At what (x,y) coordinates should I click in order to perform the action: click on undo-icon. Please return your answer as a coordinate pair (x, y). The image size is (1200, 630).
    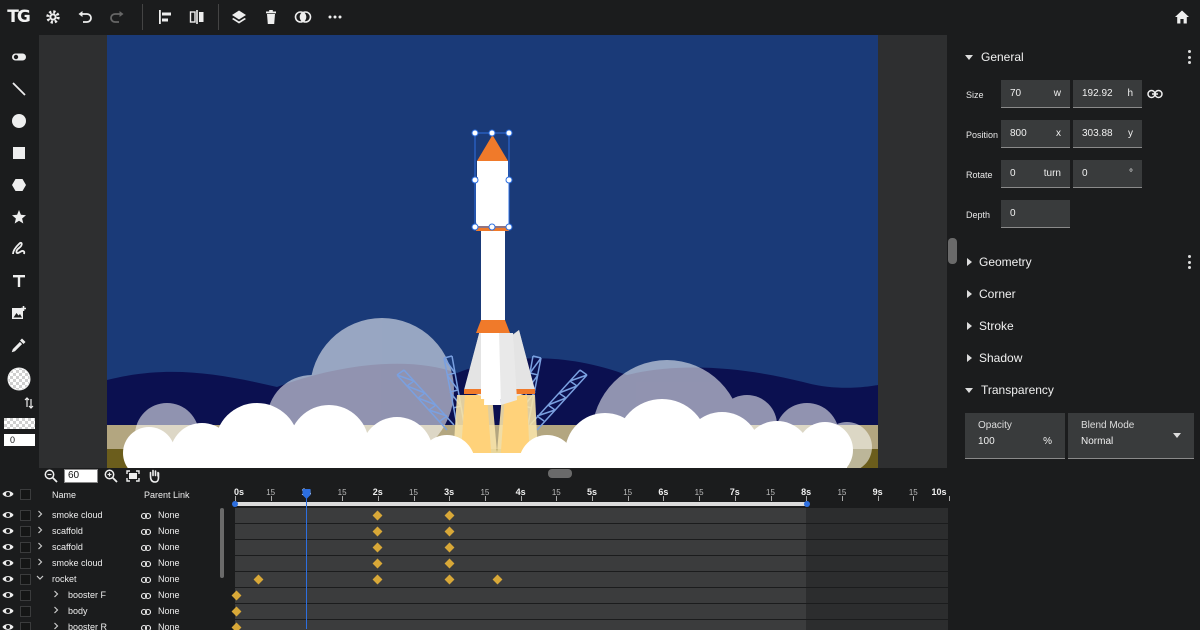
    Looking at the image, I should click on (85, 17).